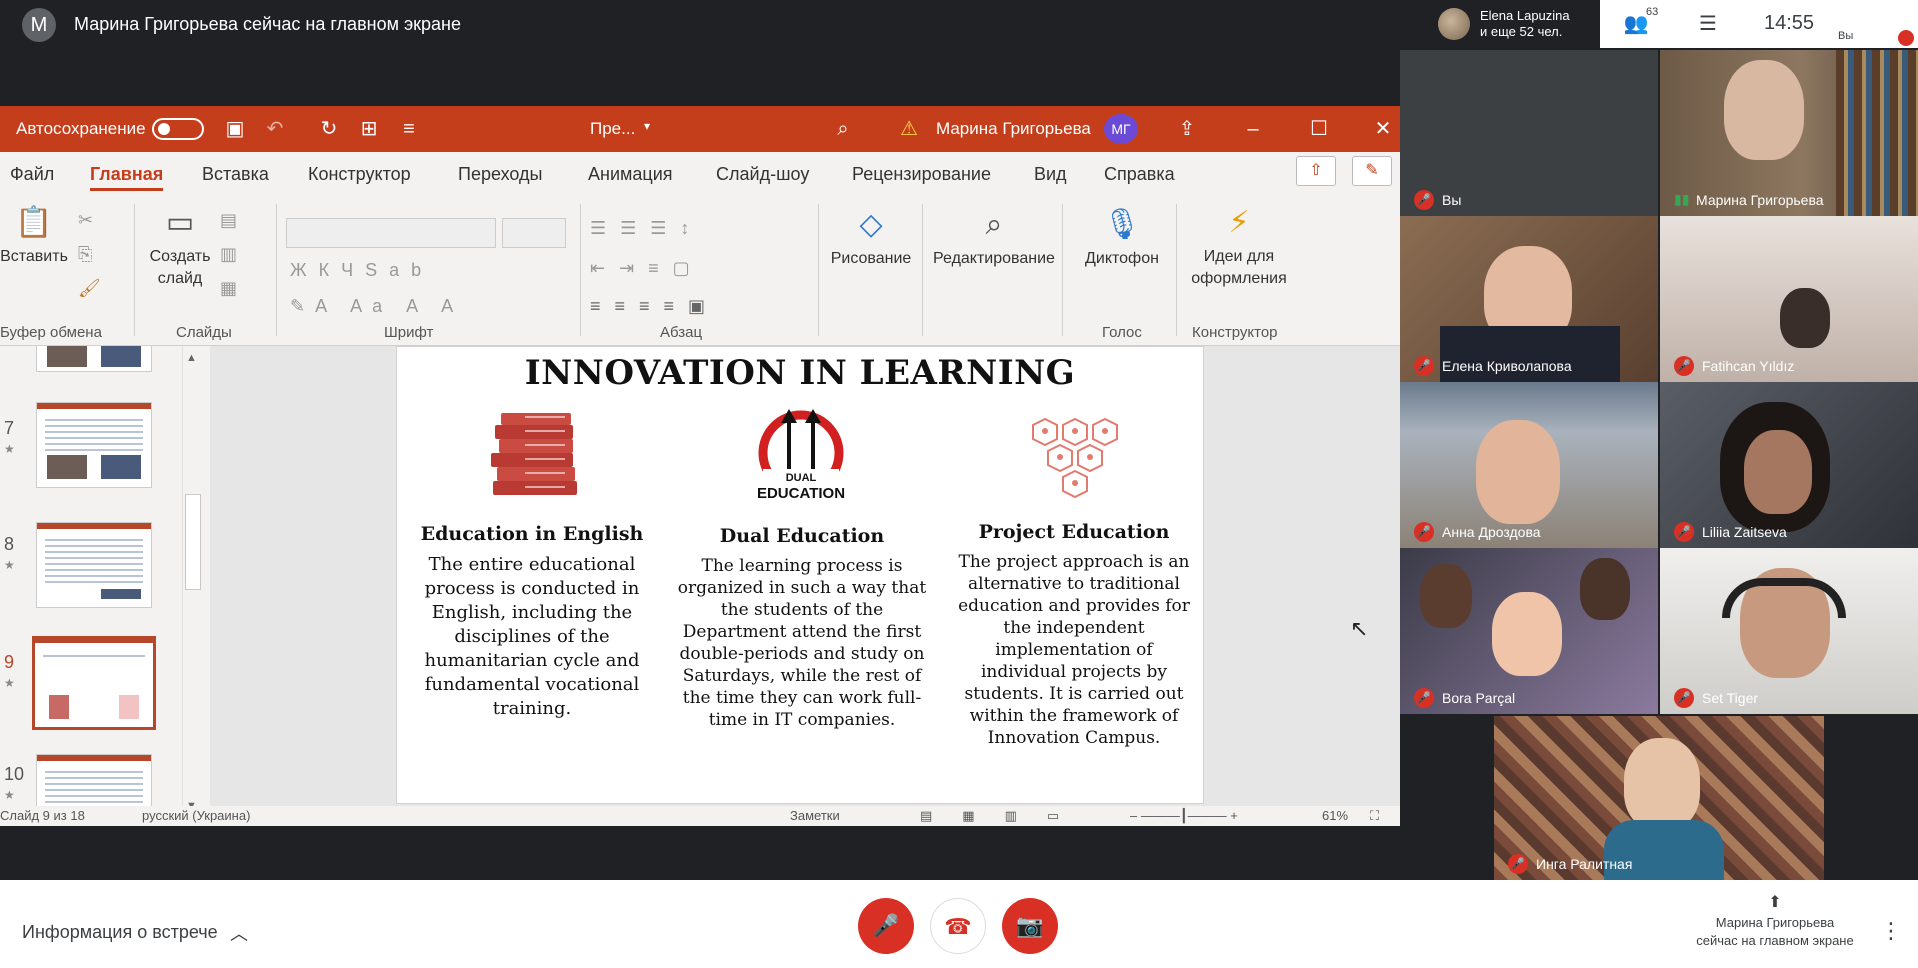  Describe the element at coordinates (1374, 816) in the screenshot. I see `fit-slide-icon: ⛶` at that location.